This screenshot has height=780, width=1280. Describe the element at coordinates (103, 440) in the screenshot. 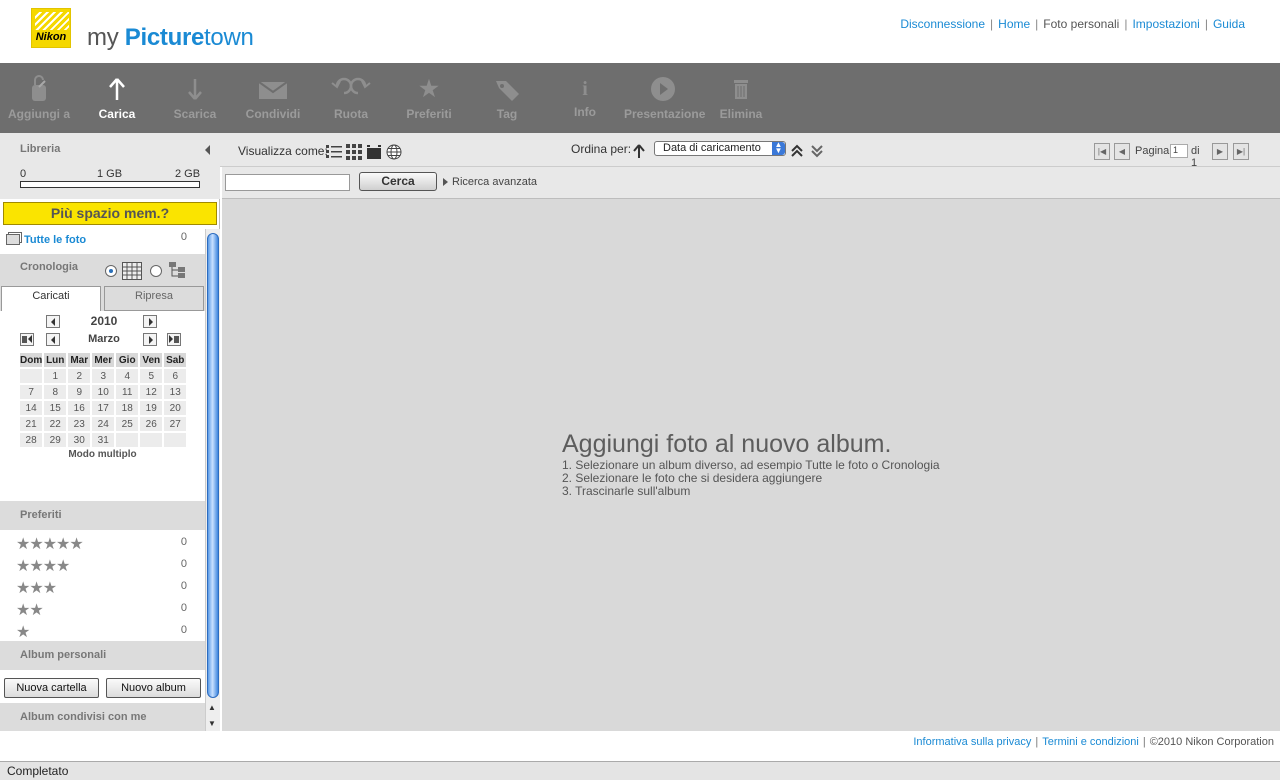

I see `calendar-day: 31` at that location.